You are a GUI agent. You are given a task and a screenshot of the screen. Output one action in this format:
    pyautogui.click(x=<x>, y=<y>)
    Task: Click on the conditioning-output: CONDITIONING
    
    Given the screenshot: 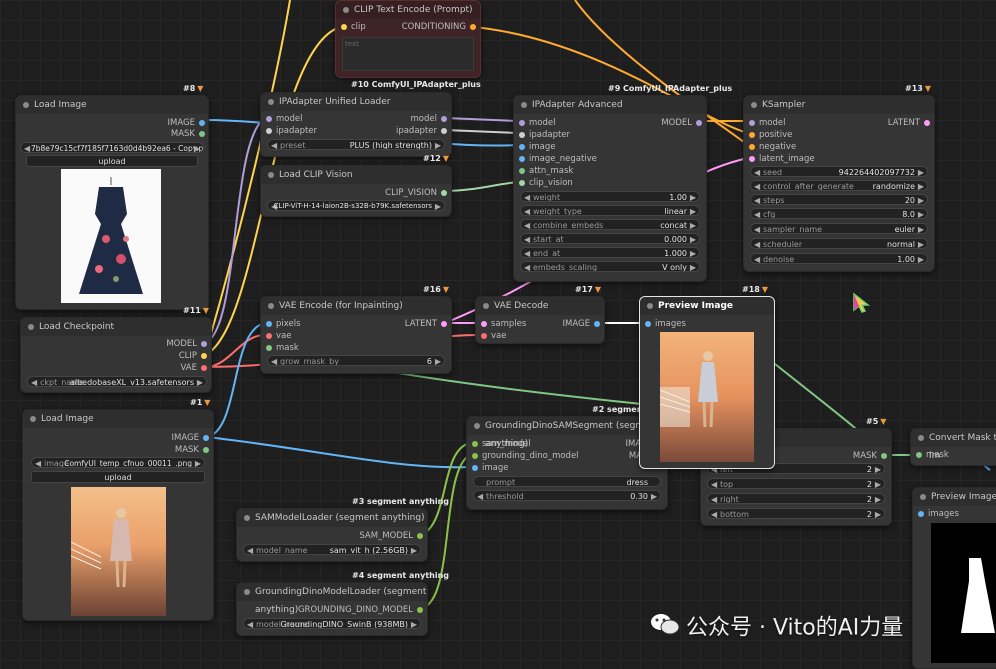 What is the action you would take?
    pyautogui.click(x=439, y=27)
    